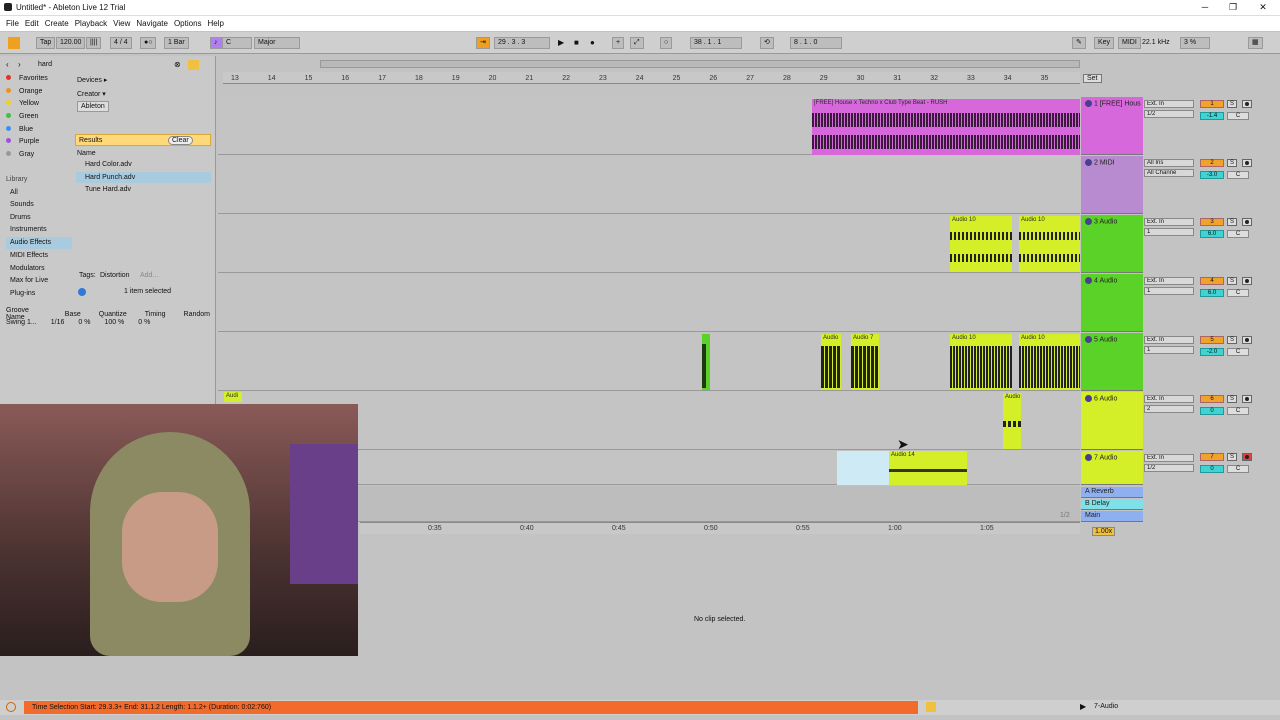 The width and height of the screenshot is (1280, 720). Describe the element at coordinates (1169, 403) in the screenshot. I see `track-io-6: Ext. In 2` at that location.